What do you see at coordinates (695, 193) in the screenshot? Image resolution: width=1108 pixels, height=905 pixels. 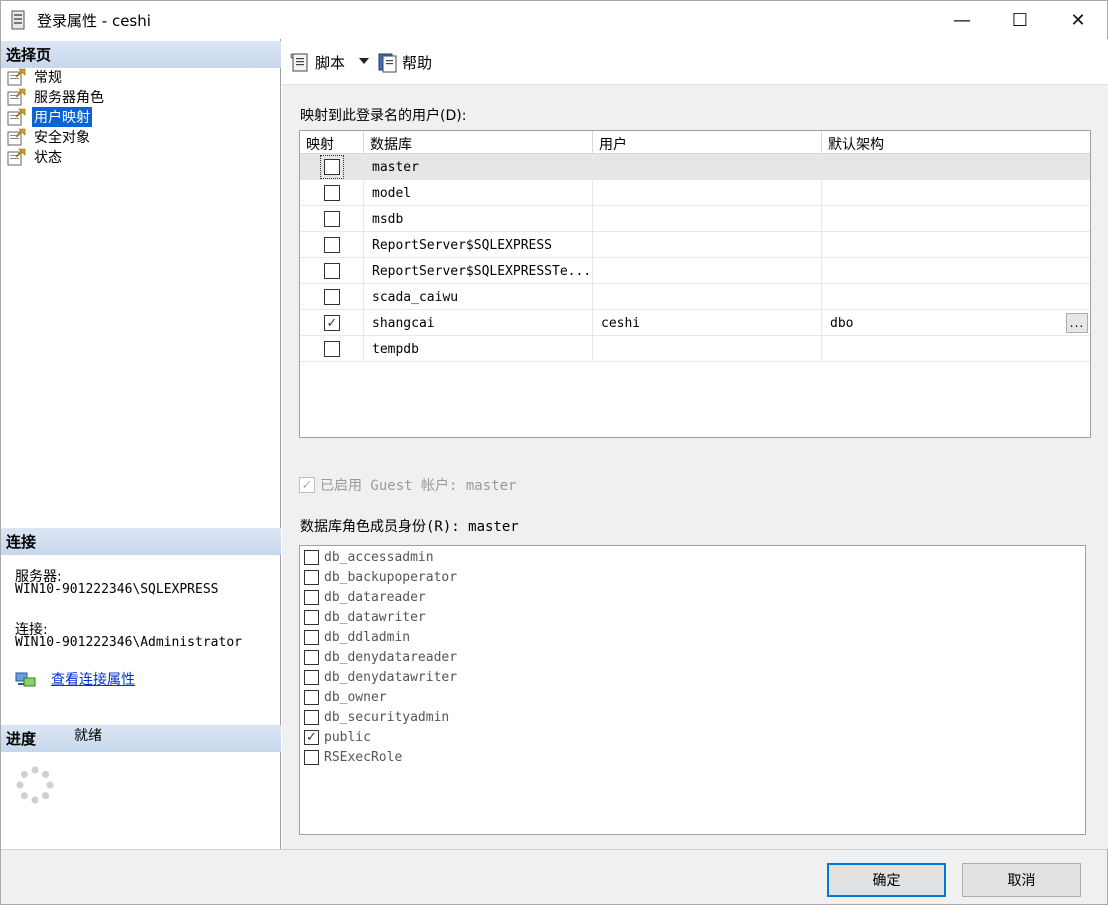 I see `table-row: model` at bounding box center [695, 193].